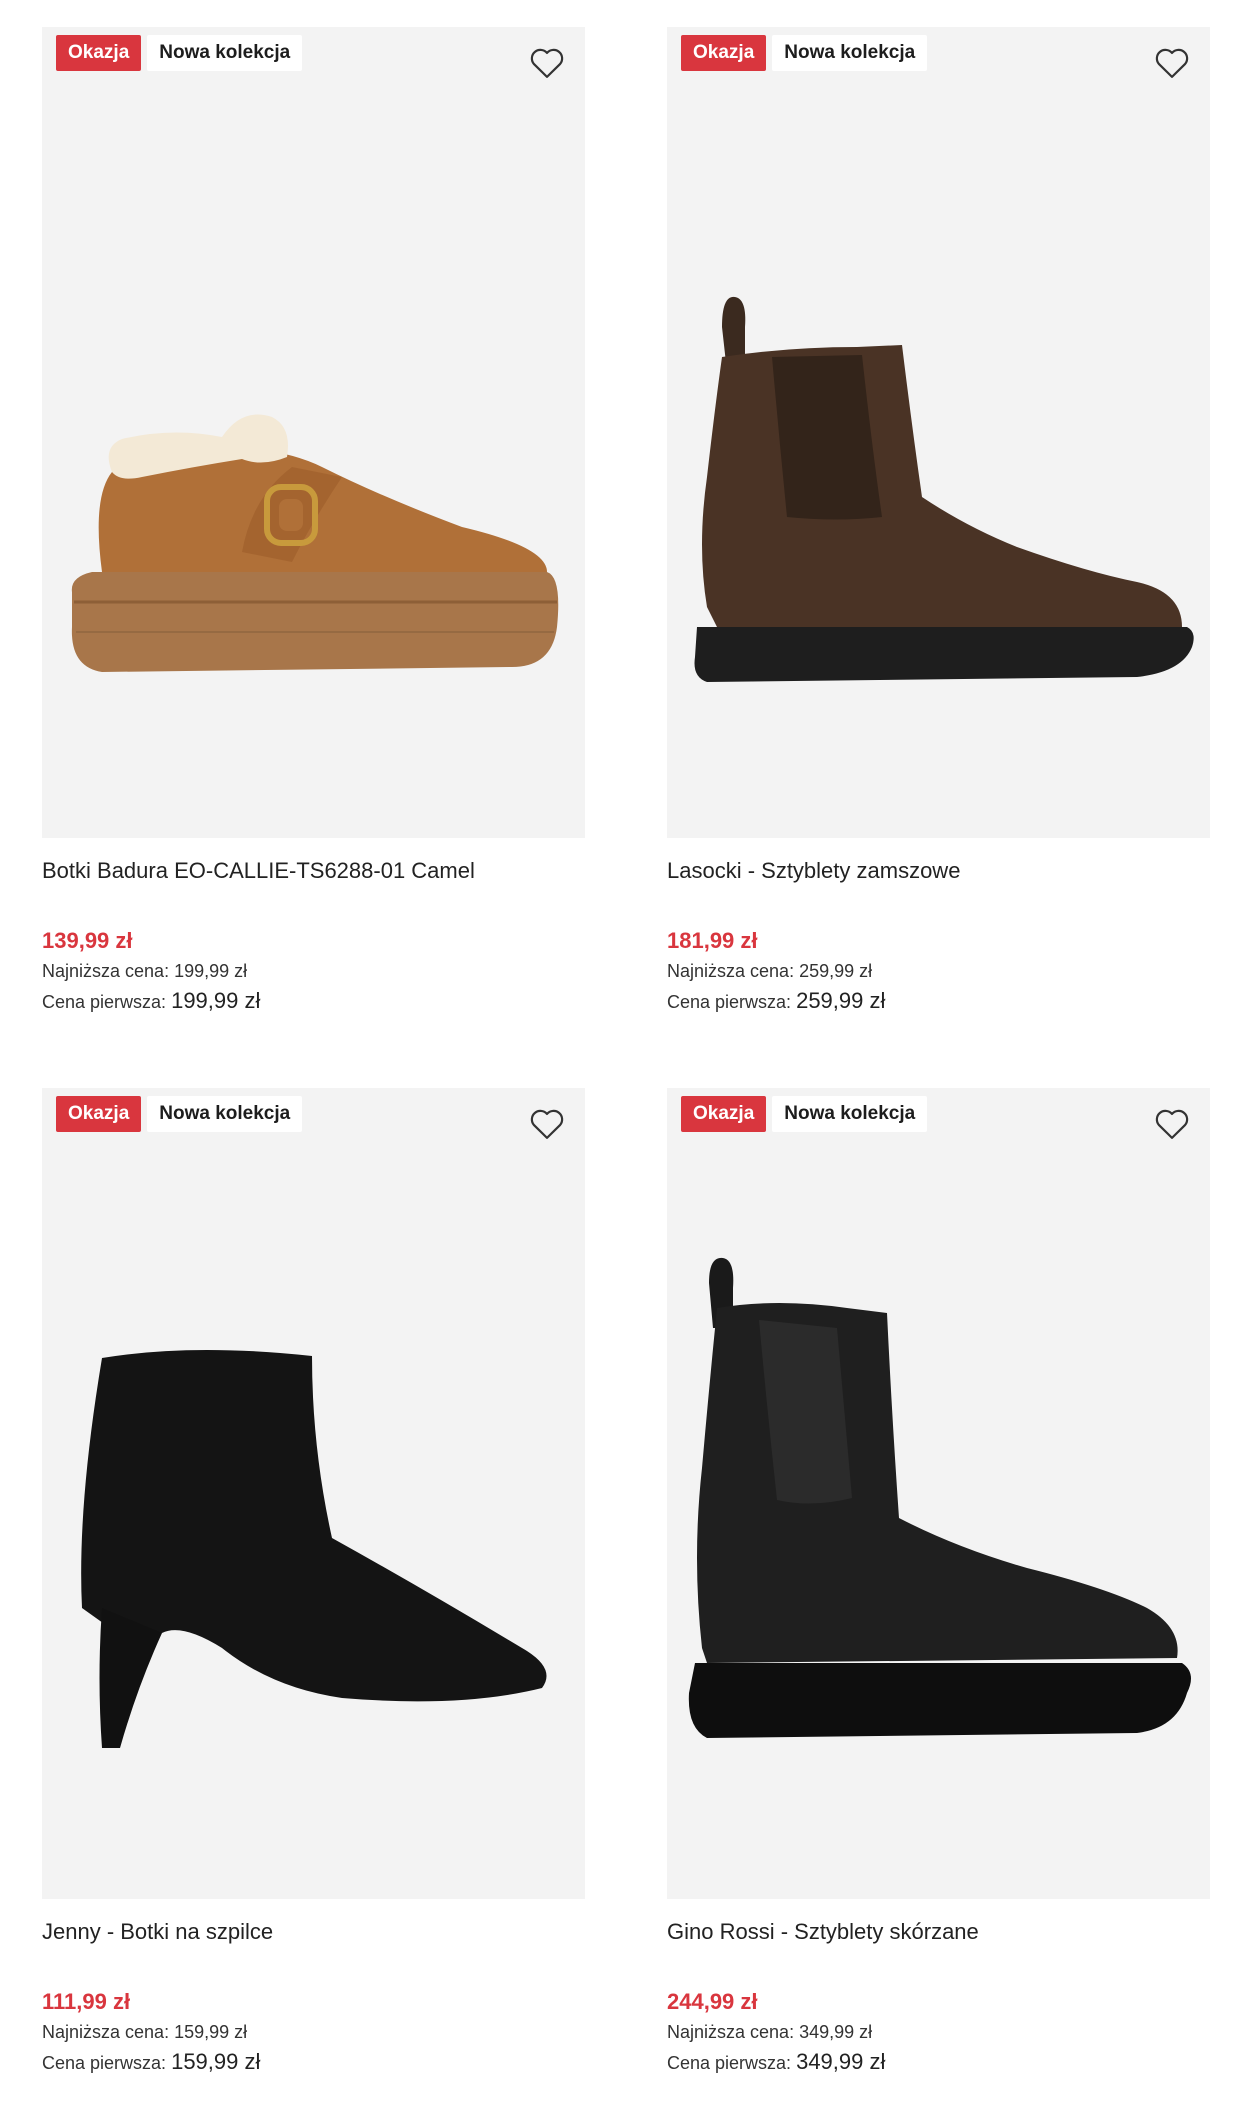  What do you see at coordinates (314, 1548) in the screenshot?
I see `black-stiletto-ankle-boot-image` at bounding box center [314, 1548].